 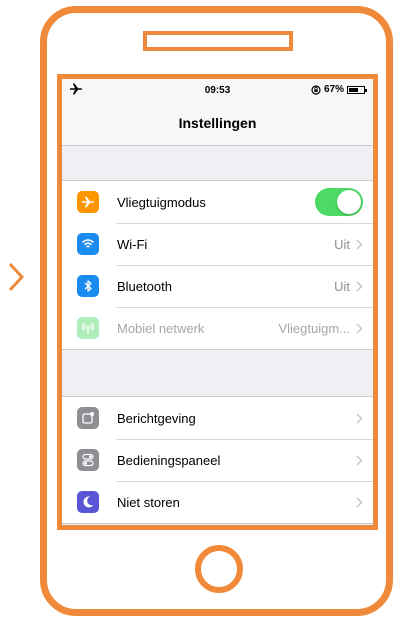 What do you see at coordinates (88, 328) in the screenshot?
I see `cellular-icon` at bounding box center [88, 328].